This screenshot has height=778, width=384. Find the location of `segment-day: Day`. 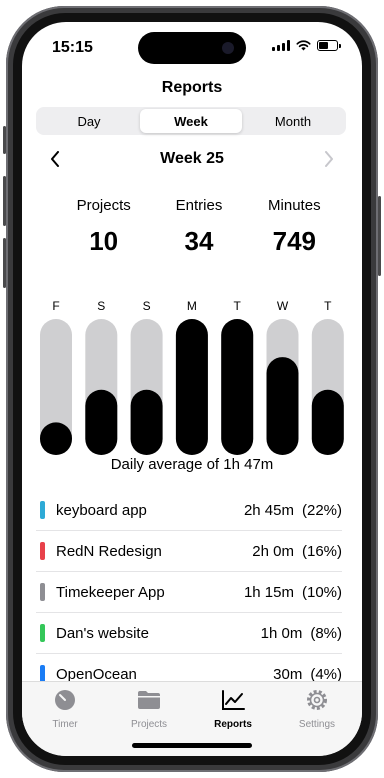

segment-day: Day is located at coordinates (89, 121).